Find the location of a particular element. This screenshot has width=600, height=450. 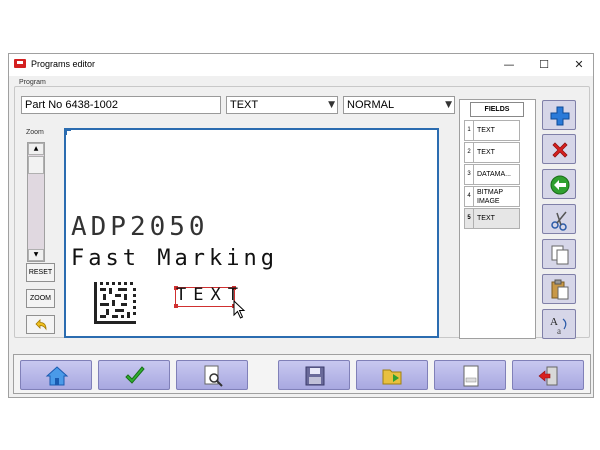

mouse-pointer-icon is located at coordinates (239, 309).